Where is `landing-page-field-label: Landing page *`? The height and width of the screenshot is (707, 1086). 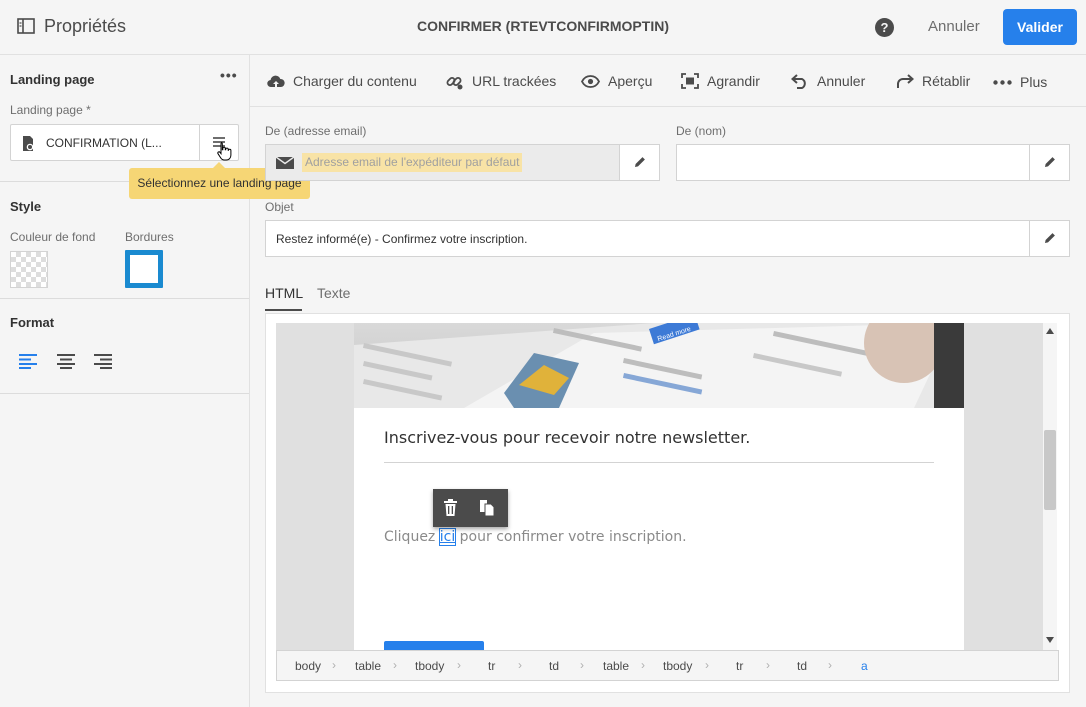 landing-page-field-label: Landing page * is located at coordinates (50, 110).